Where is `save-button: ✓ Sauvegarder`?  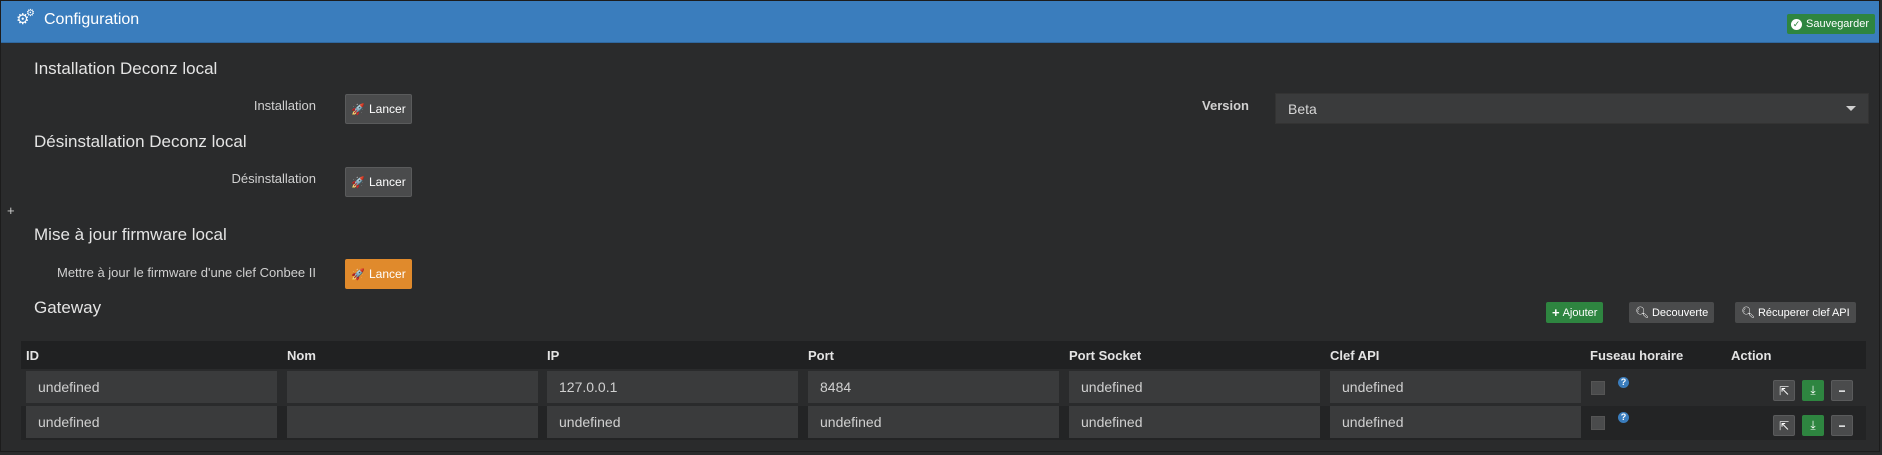
save-button: ✓ Sauvegarder is located at coordinates (1831, 24).